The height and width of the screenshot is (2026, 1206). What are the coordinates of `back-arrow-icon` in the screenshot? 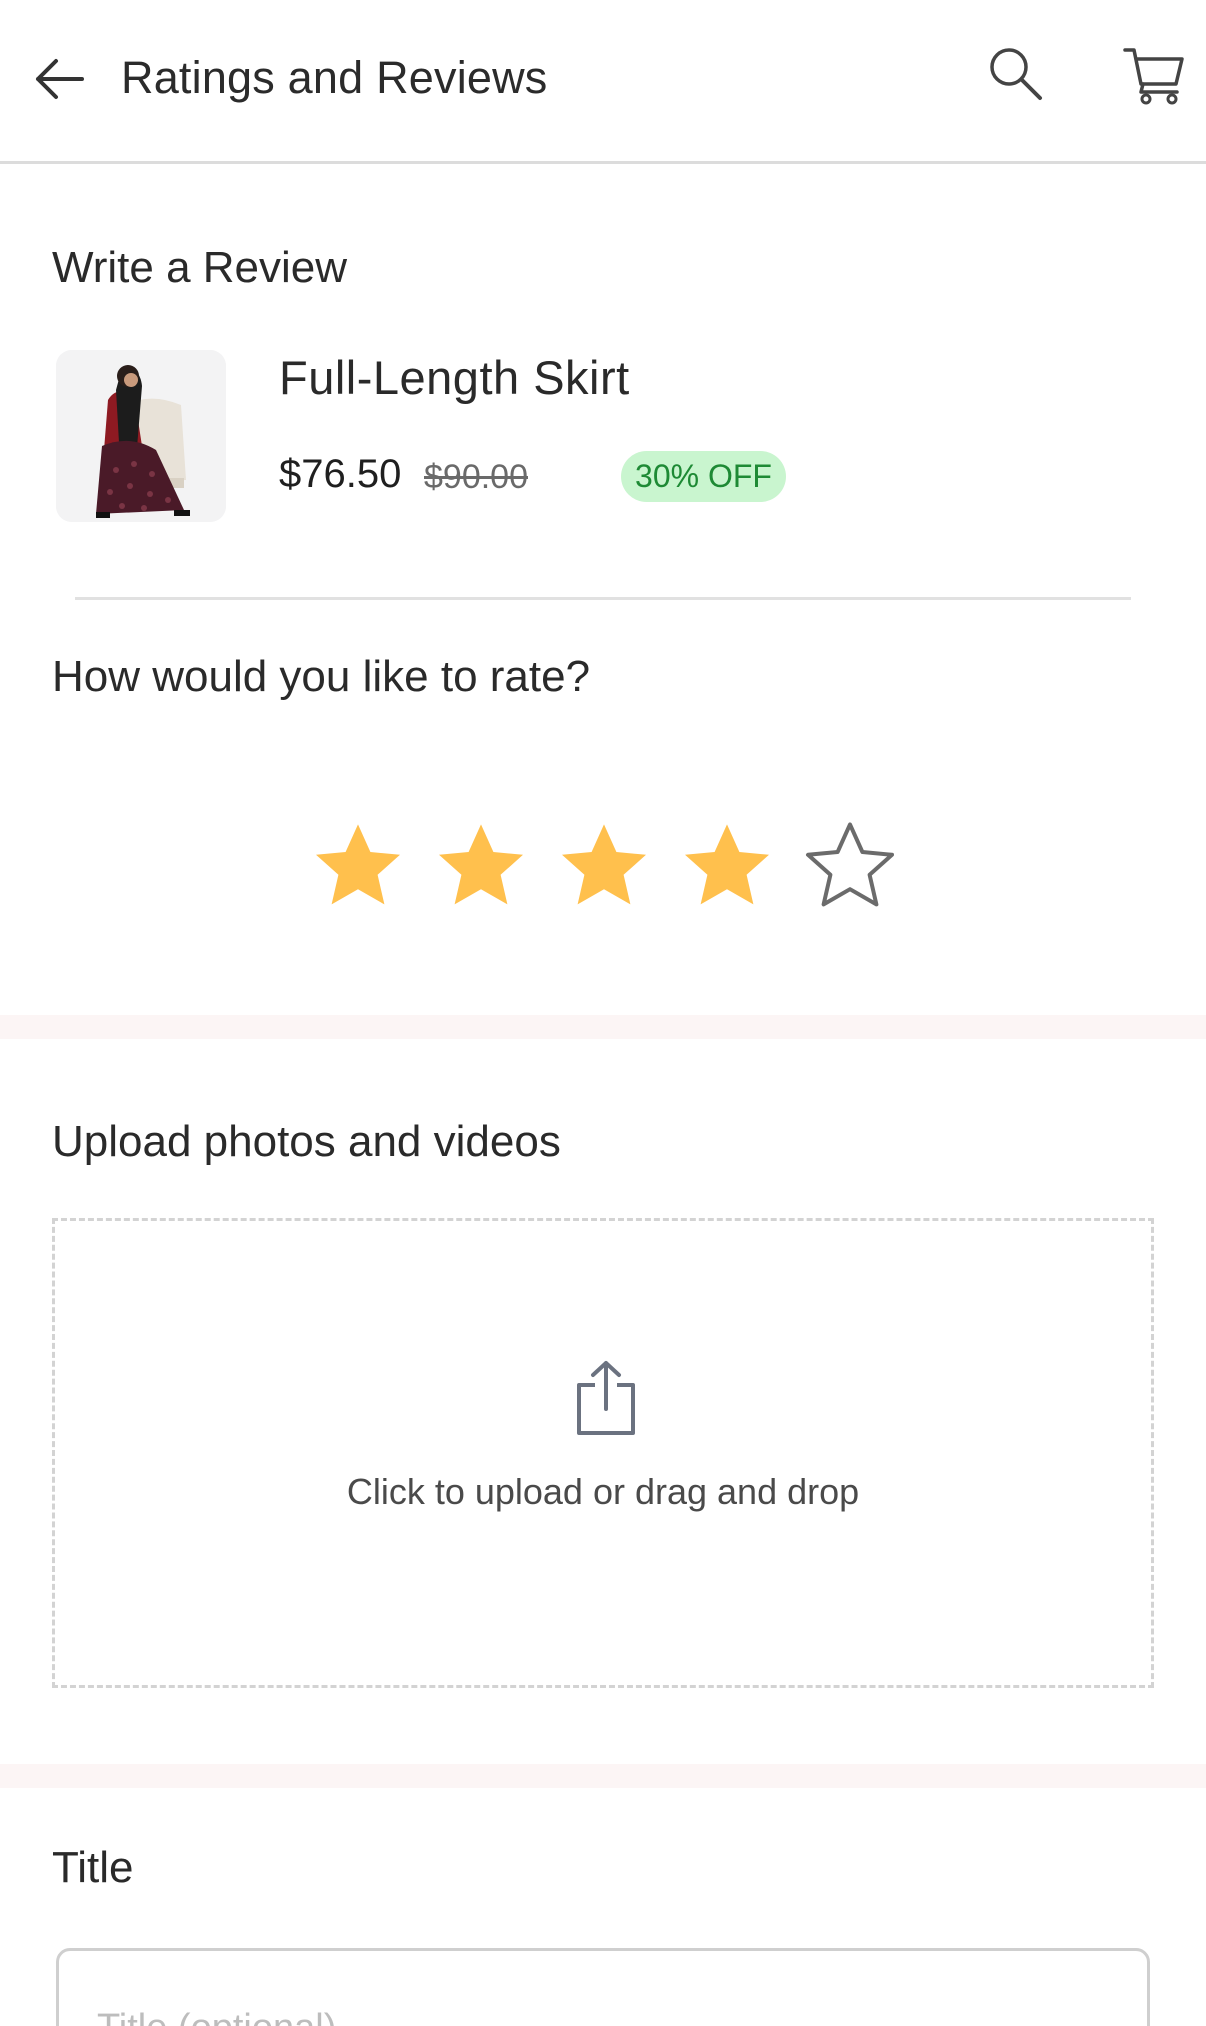 It's located at (60, 78).